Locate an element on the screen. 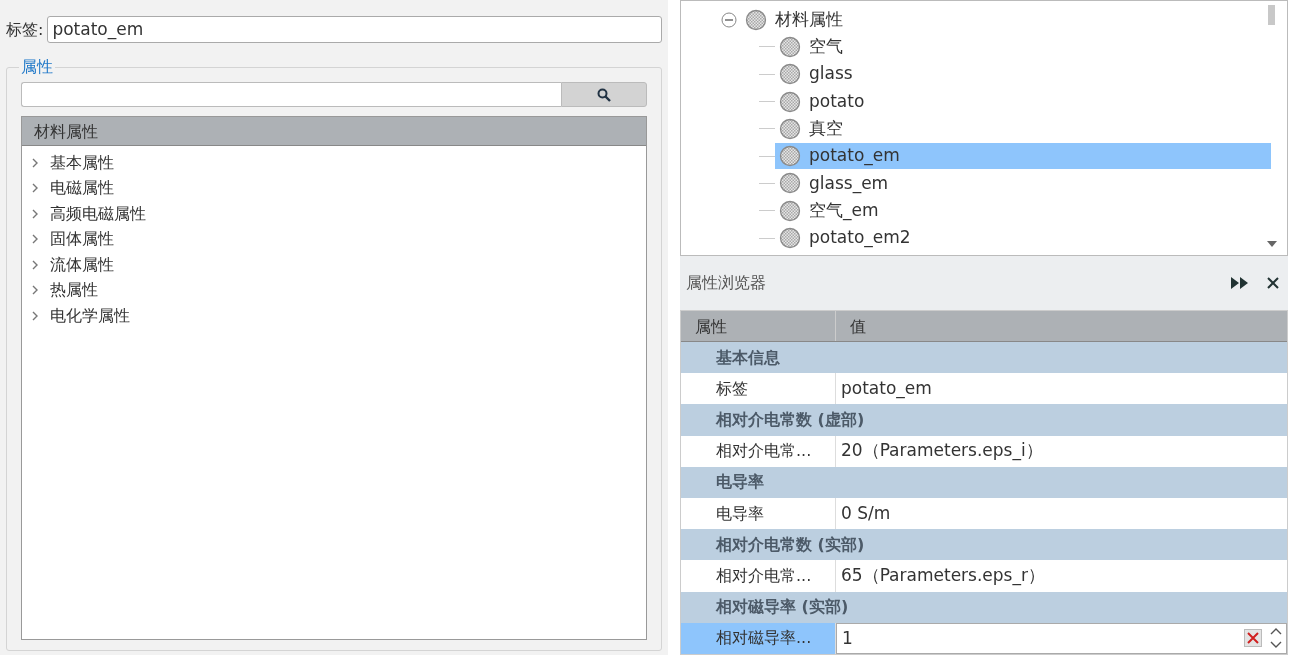 The height and width of the screenshot is (655, 1292). property-value: potato_em is located at coordinates (886, 389).